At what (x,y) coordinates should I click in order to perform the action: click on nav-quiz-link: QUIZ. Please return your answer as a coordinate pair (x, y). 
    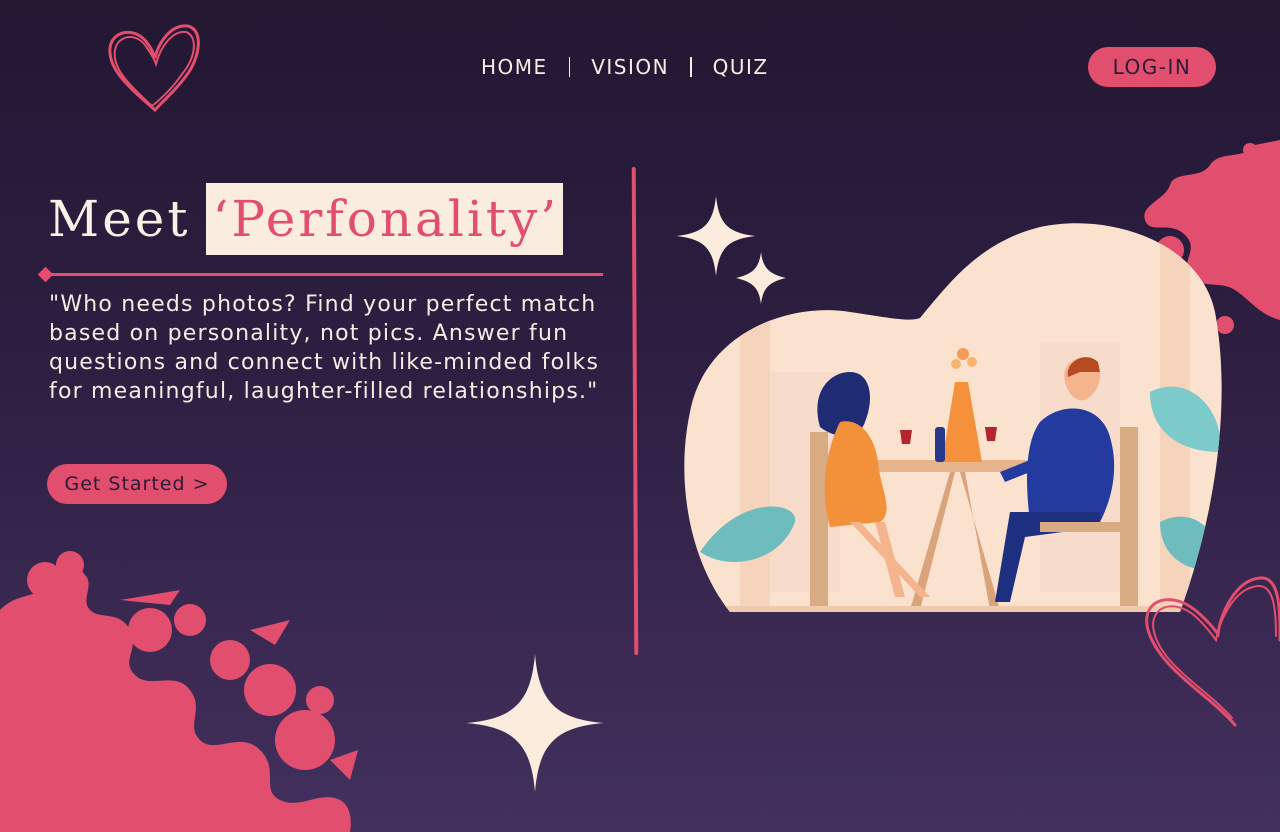
    Looking at the image, I should click on (741, 67).